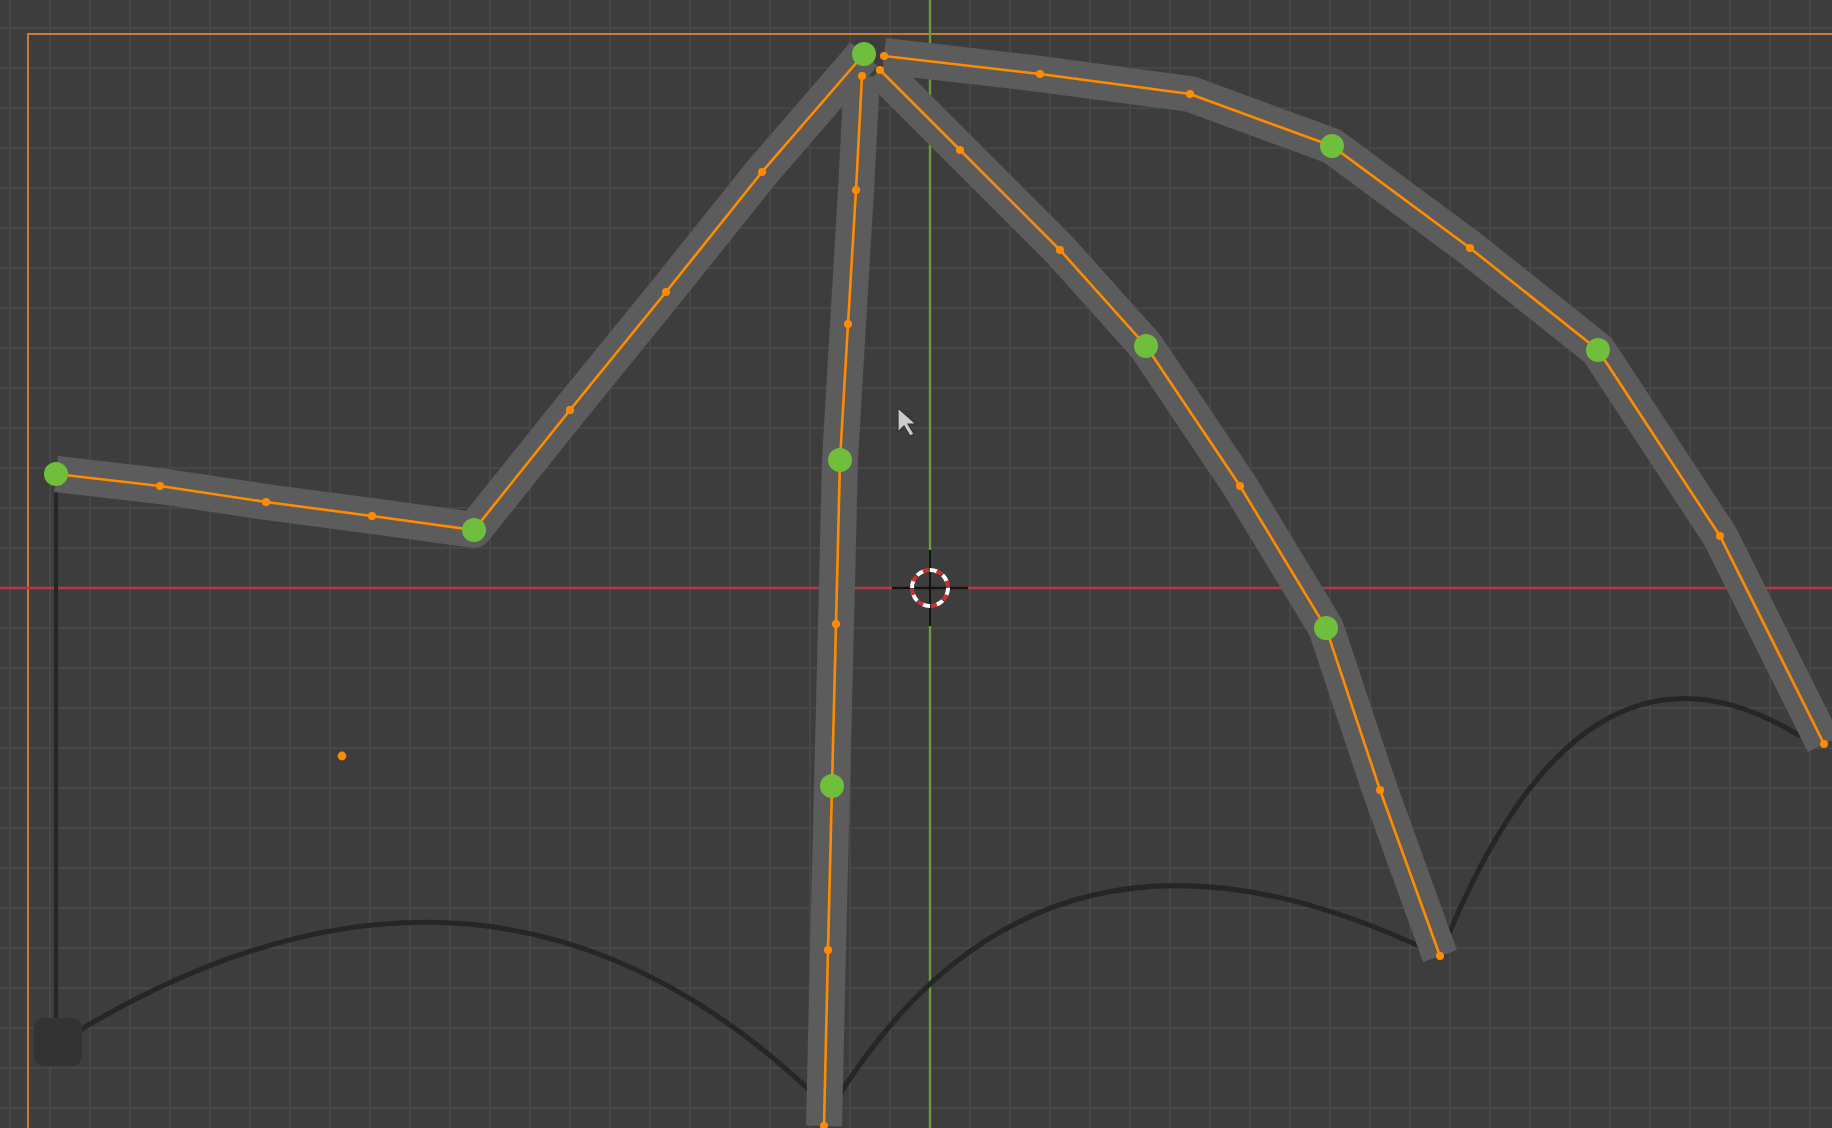 Image resolution: width=1832 pixels, height=1128 pixels. Describe the element at coordinates (58, 1042) in the screenshot. I see `bone-handle` at that location.